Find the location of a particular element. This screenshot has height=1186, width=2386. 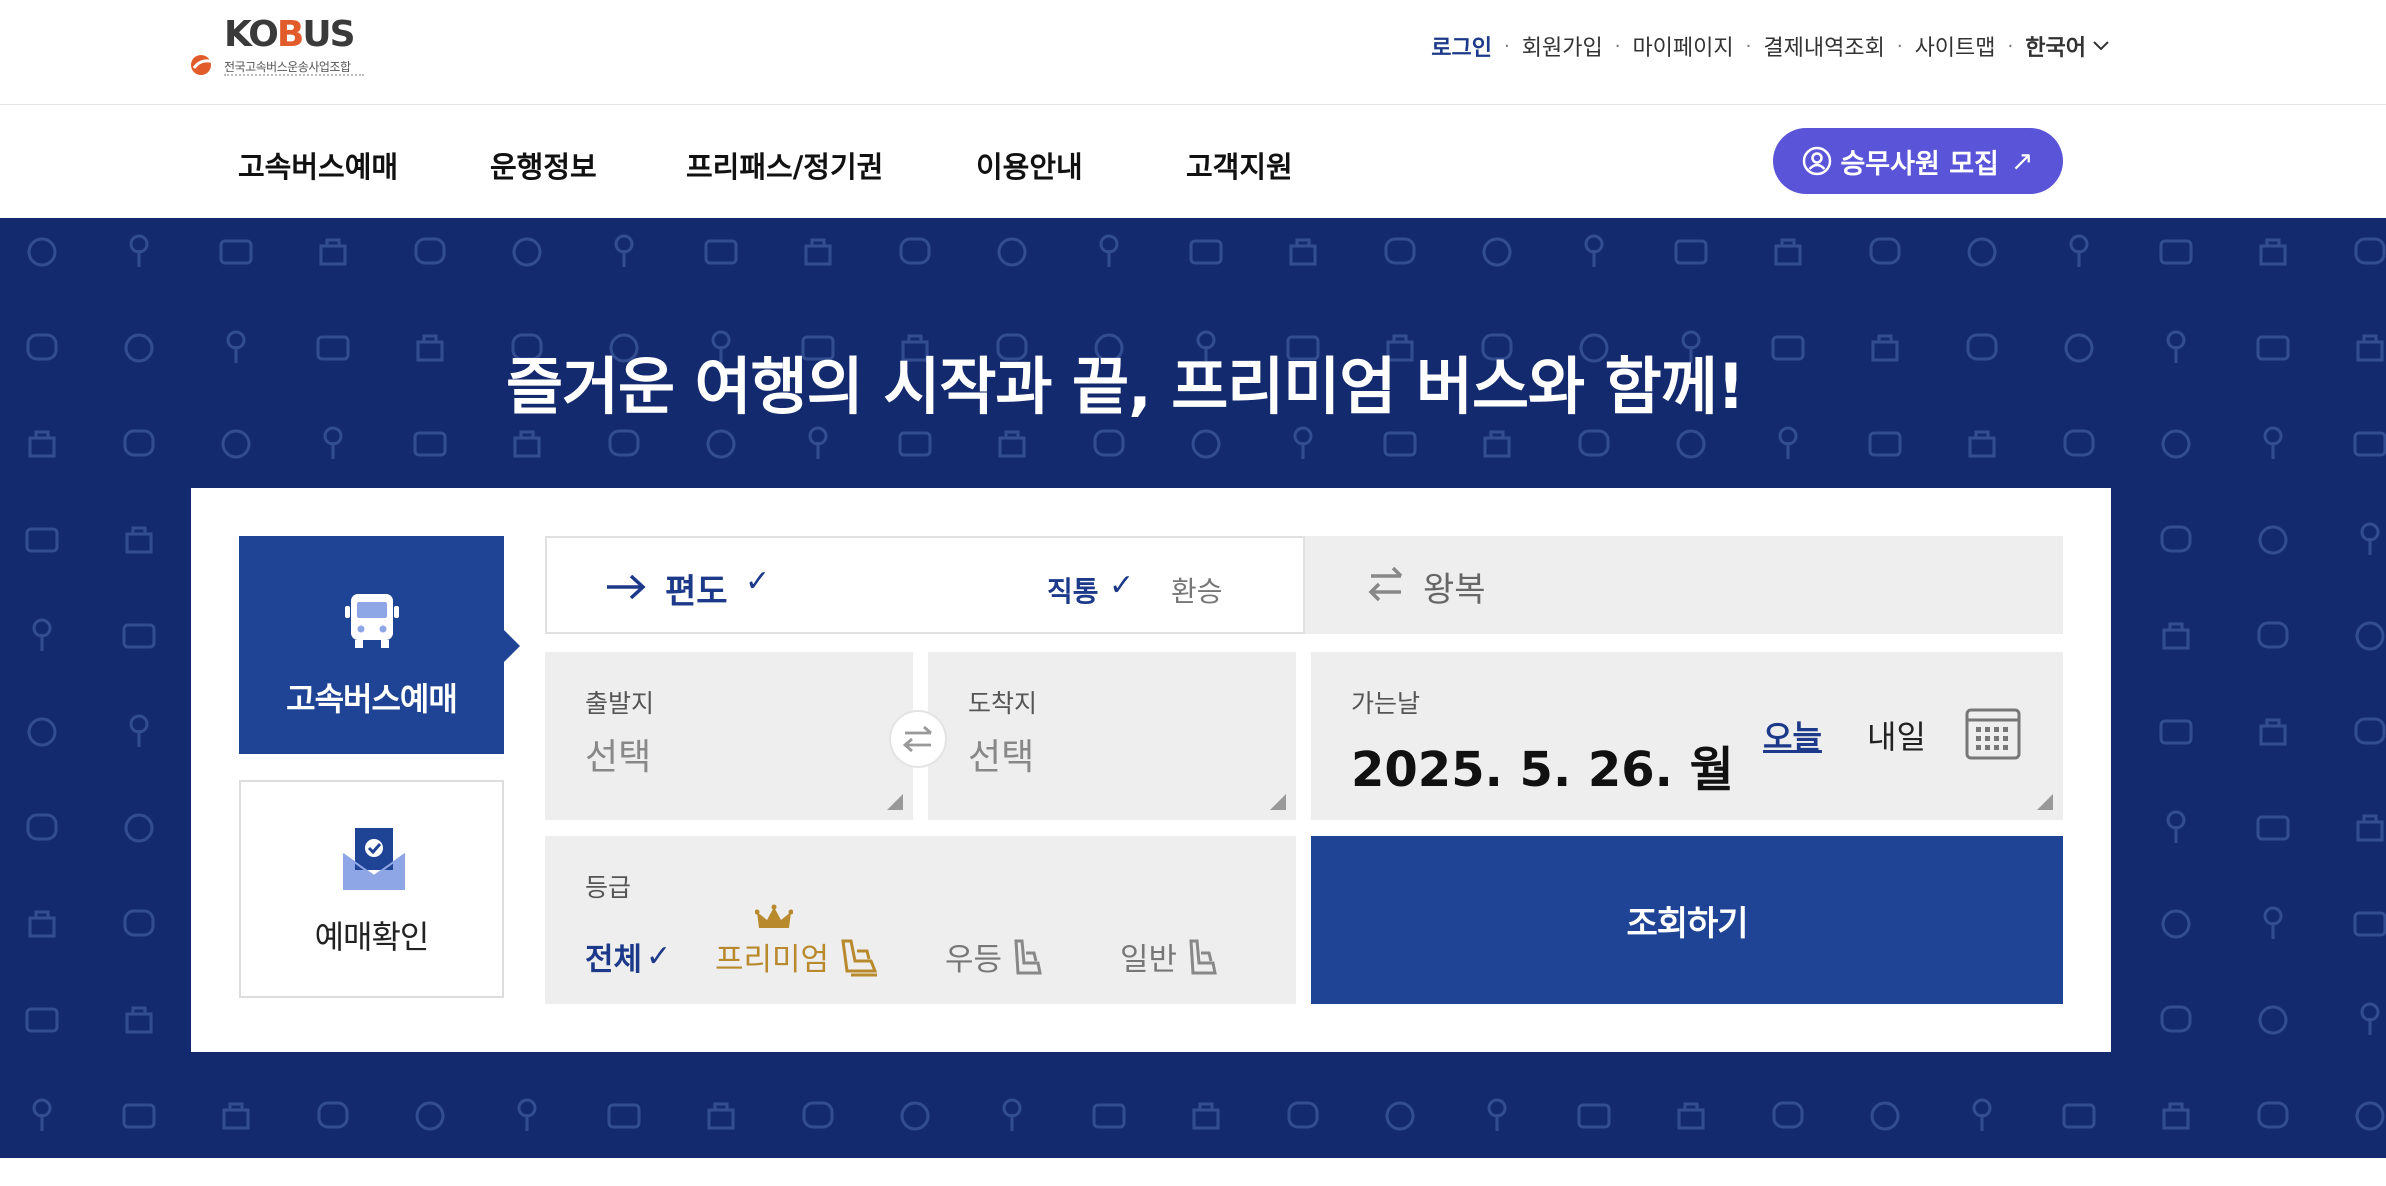

grade-option-premium: 프리미엄 is located at coordinates (798, 956).